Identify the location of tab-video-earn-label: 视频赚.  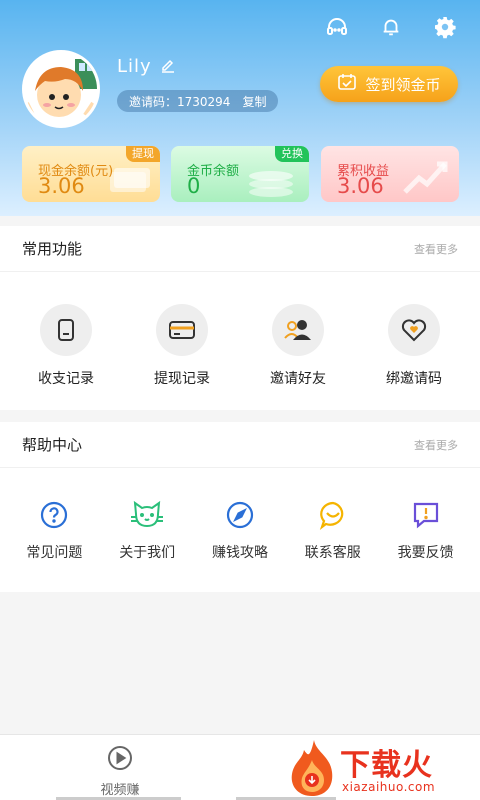
(120, 790).